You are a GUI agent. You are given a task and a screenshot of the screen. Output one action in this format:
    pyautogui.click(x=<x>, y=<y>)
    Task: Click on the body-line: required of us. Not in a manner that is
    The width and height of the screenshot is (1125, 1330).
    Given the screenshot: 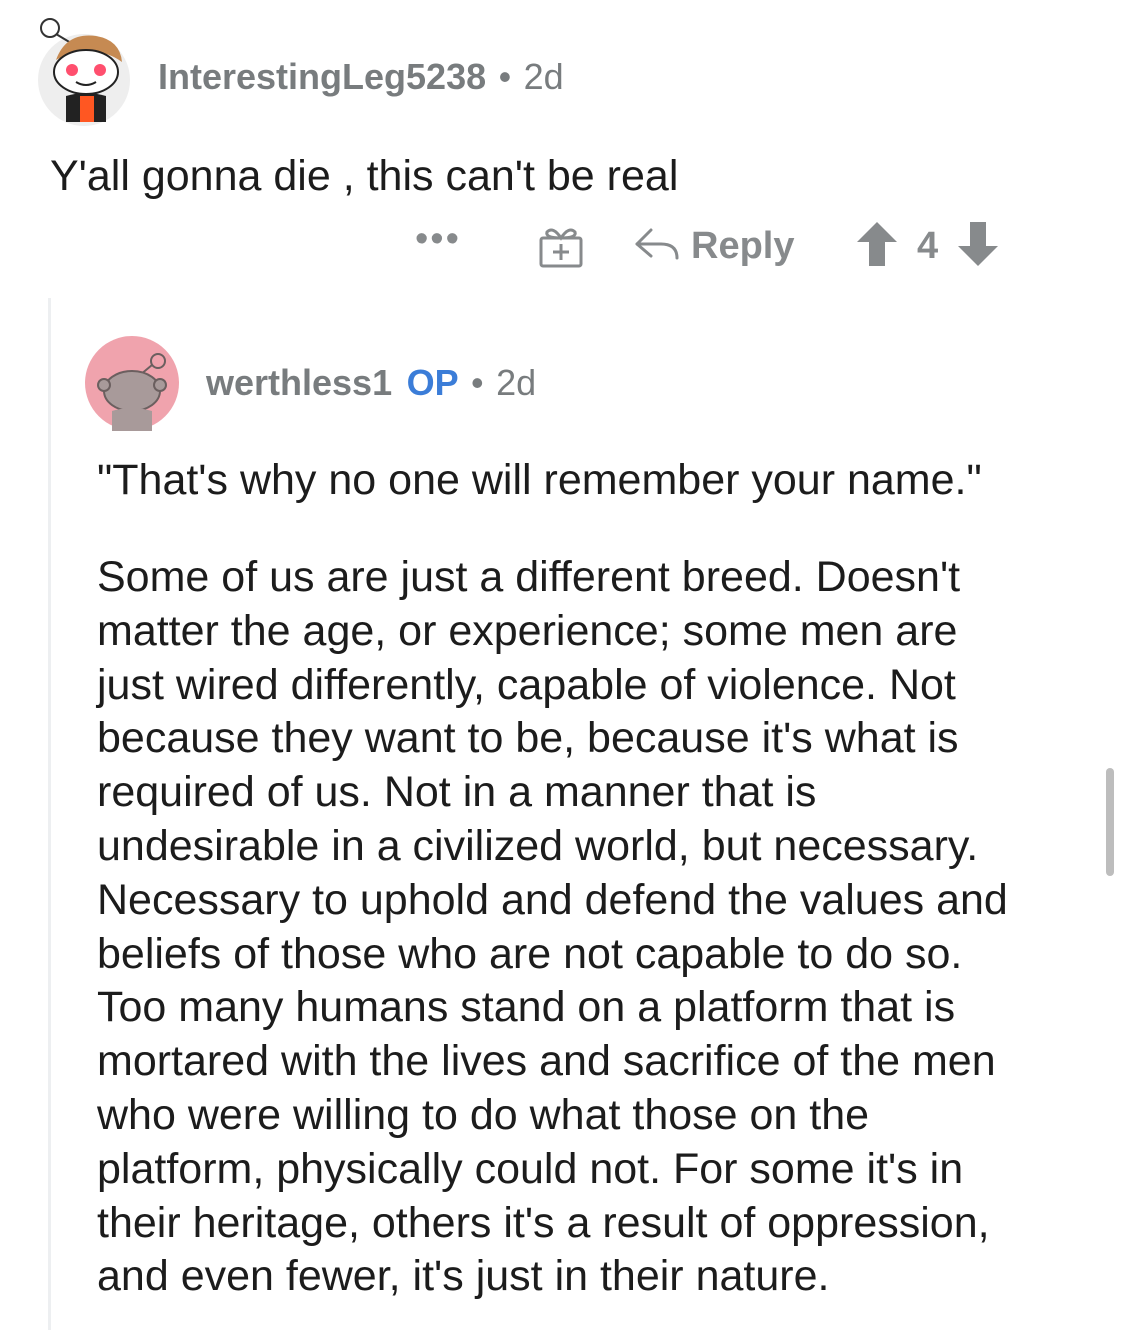 What is the action you would take?
    pyautogui.click(x=457, y=792)
    